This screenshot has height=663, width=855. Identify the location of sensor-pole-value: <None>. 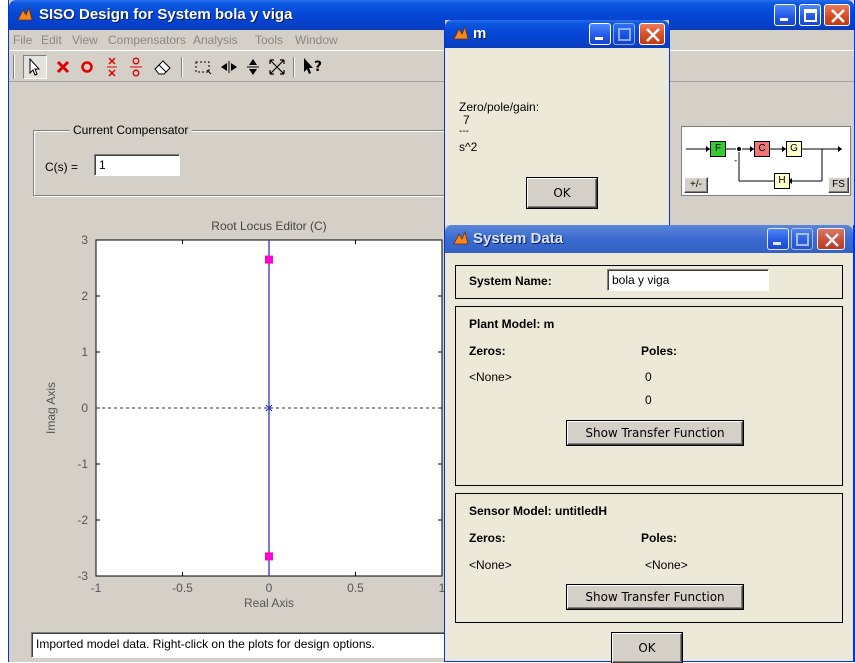
(666, 565).